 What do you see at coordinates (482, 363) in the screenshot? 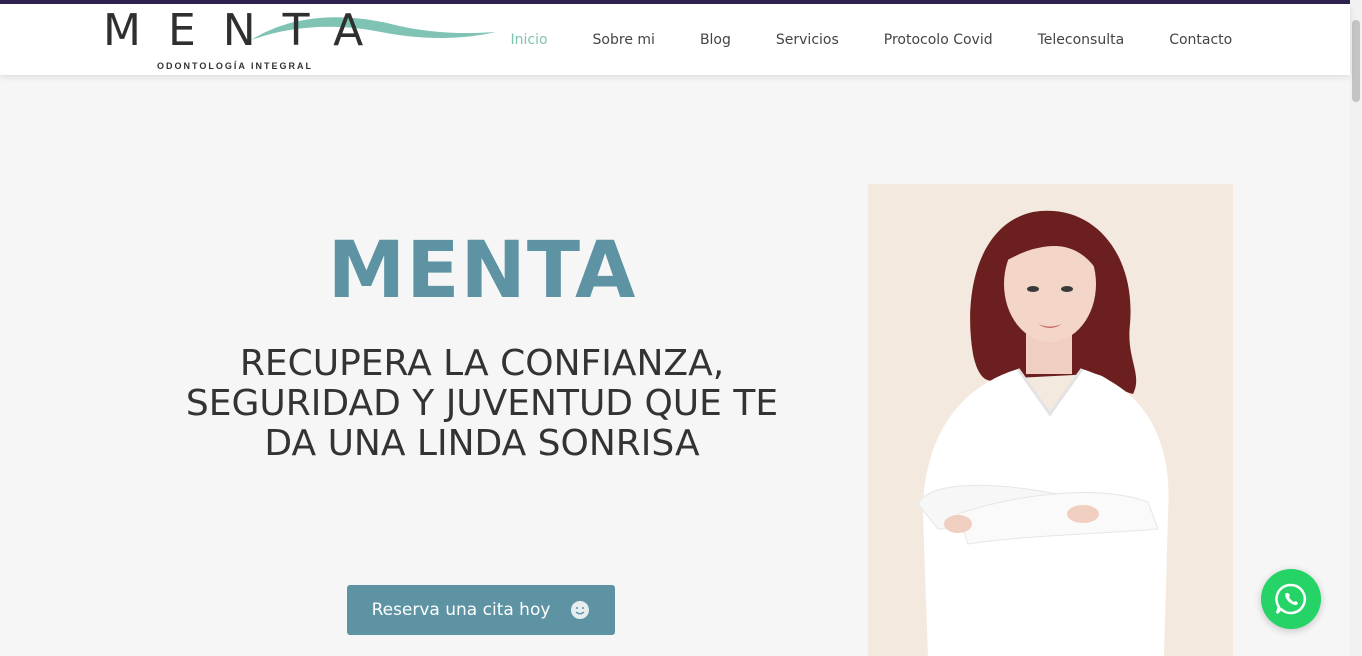
I see `hero-subtitle-line: RECUPERA LA CONFIANZA,` at bounding box center [482, 363].